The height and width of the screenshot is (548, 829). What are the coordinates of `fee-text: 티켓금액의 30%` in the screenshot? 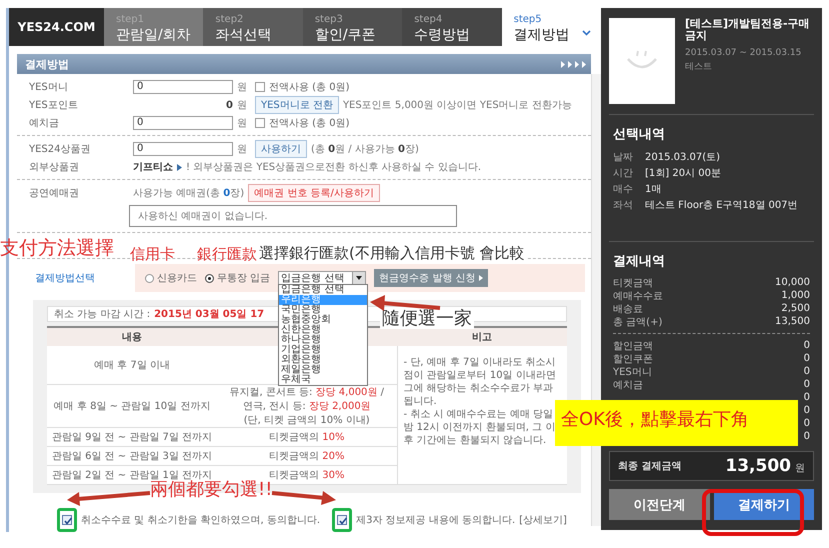 It's located at (306, 475).